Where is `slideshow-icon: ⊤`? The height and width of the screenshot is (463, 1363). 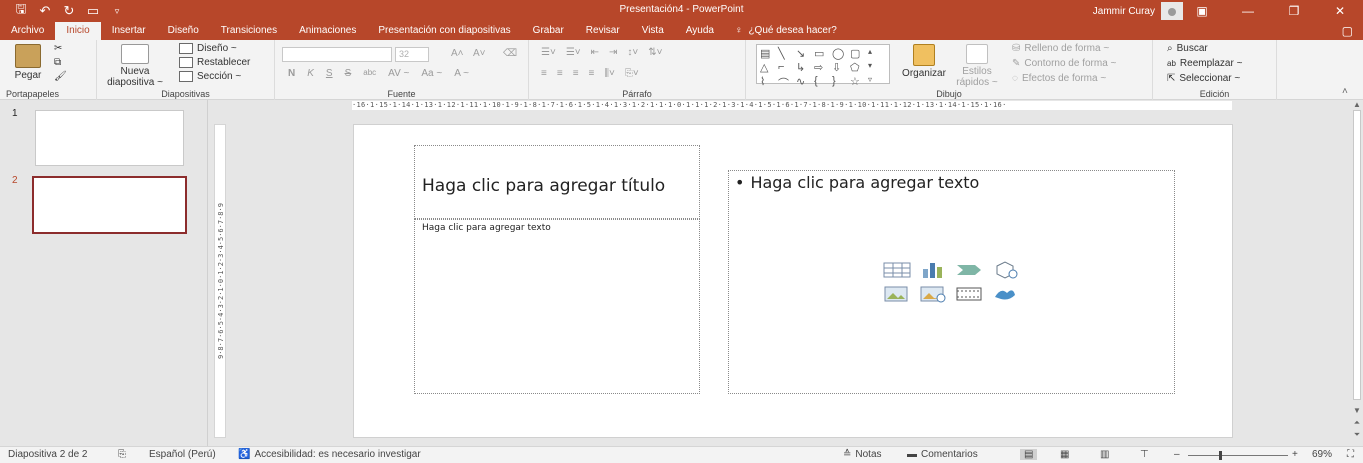 slideshow-icon: ⊤ is located at coordinates (1144, 454).